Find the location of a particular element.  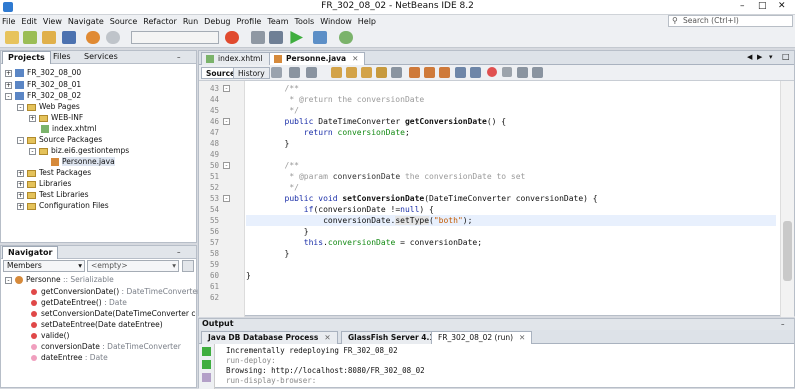

stop-macro-icon is located at coordinates (507, 72).